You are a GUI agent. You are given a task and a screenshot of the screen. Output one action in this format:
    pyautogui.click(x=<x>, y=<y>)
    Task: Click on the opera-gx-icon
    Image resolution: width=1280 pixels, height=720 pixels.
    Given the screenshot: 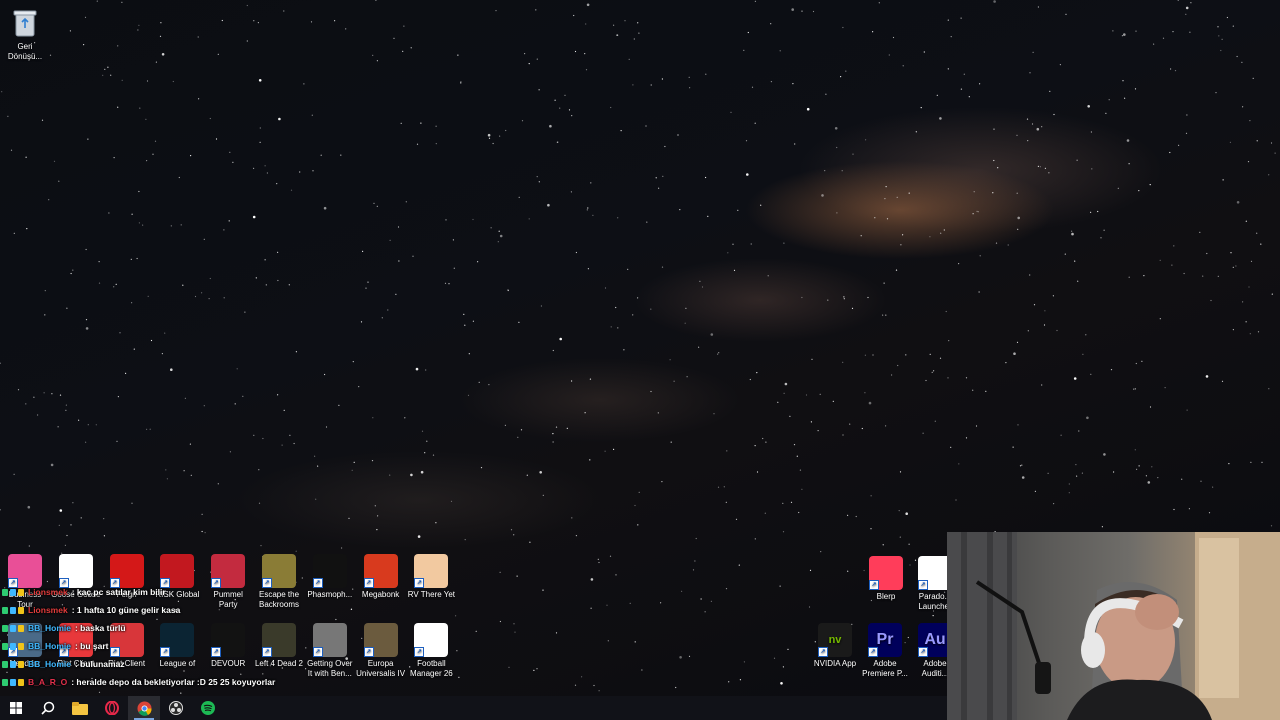 What is the action you would take?
    pyautogui.click(x=112, y=708)
    